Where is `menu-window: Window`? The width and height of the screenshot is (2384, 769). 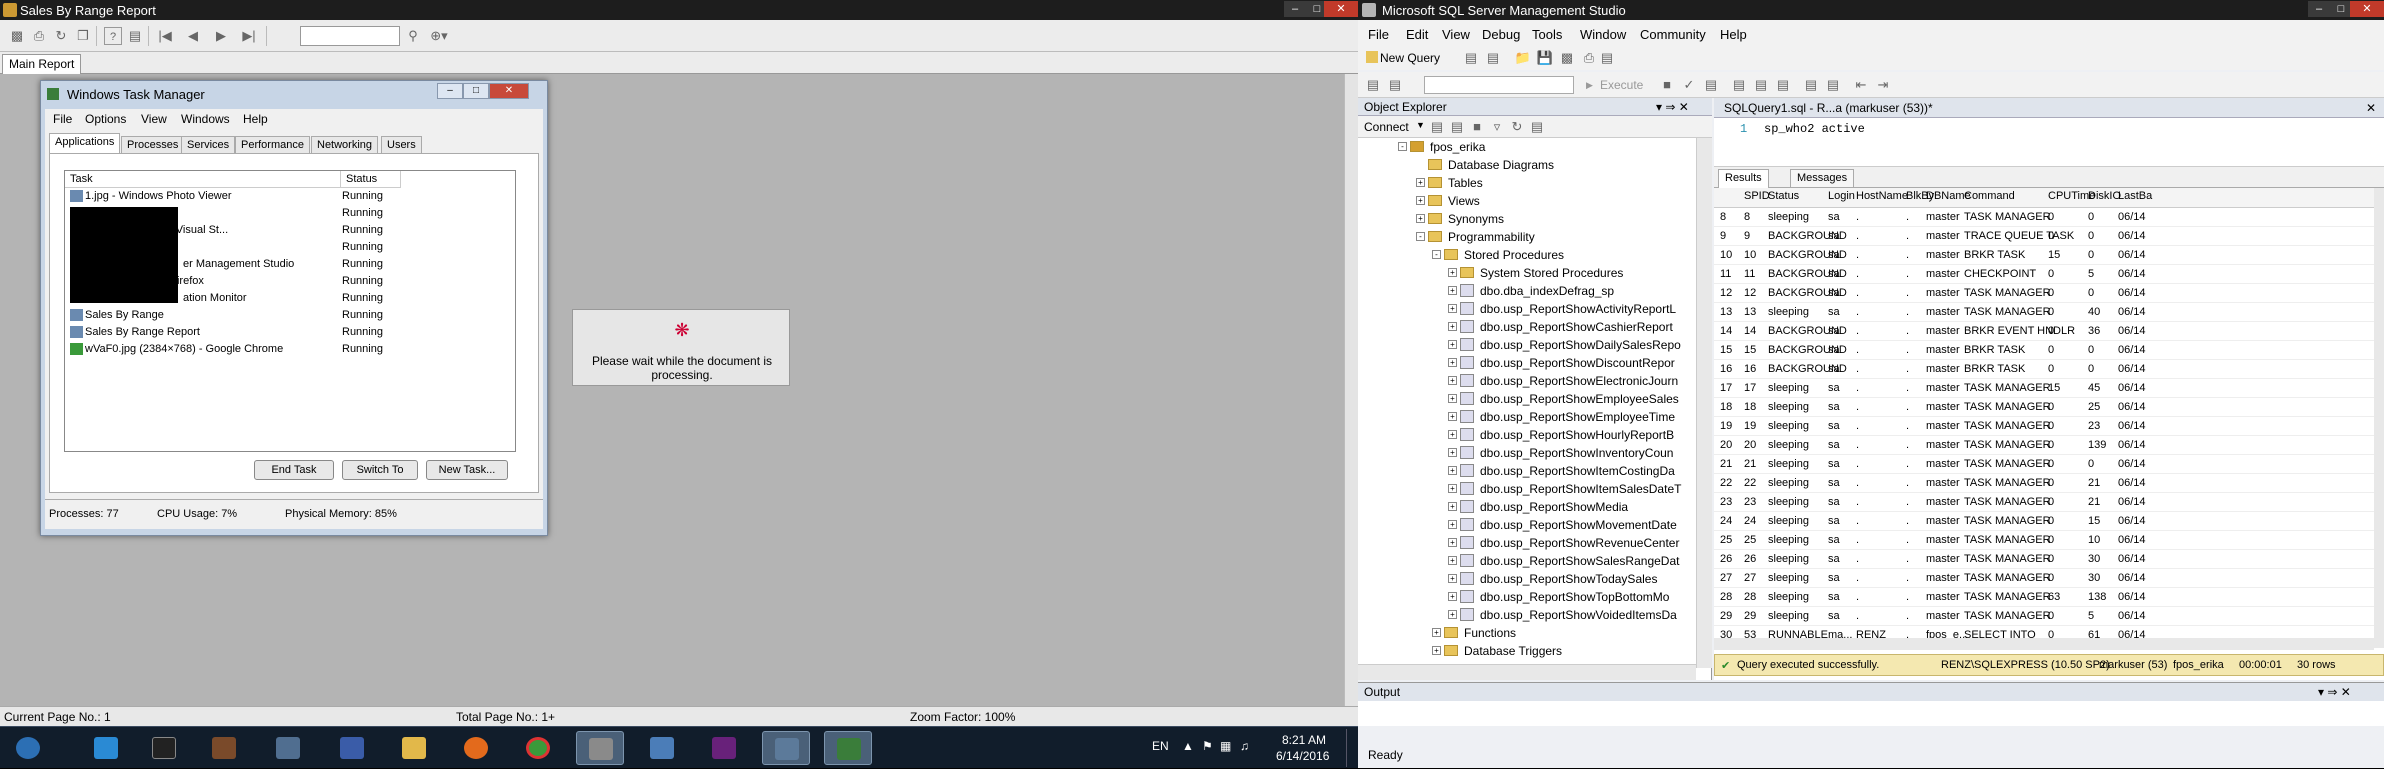
menu-window: Window is located at coordinates (1603, 34).